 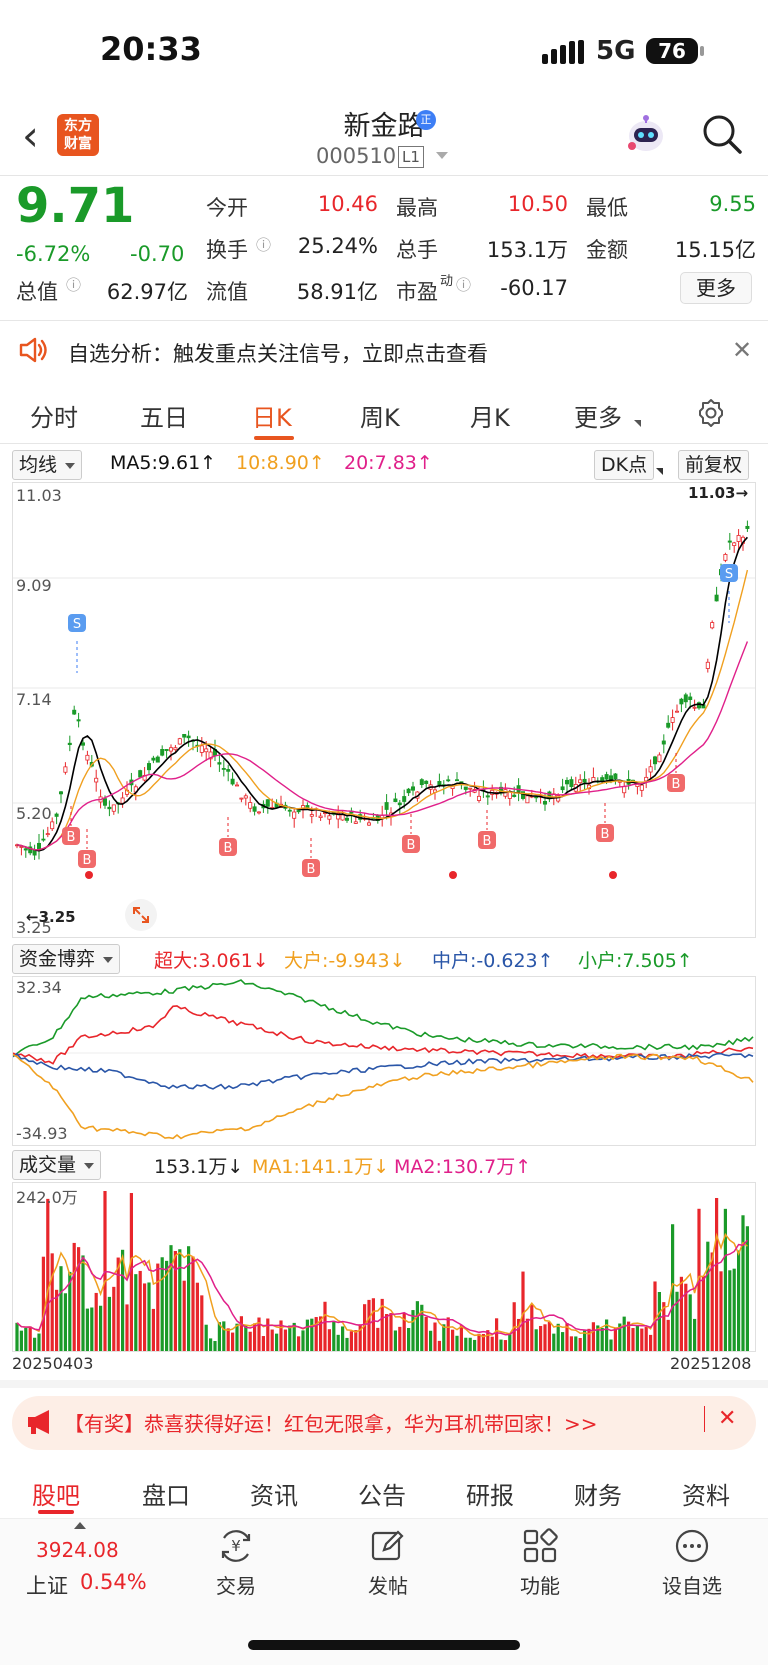 What do you see at coordinates (417, 250) in the screenshot?
I see `volume-label: 总手` at bounding box center [417, 250].